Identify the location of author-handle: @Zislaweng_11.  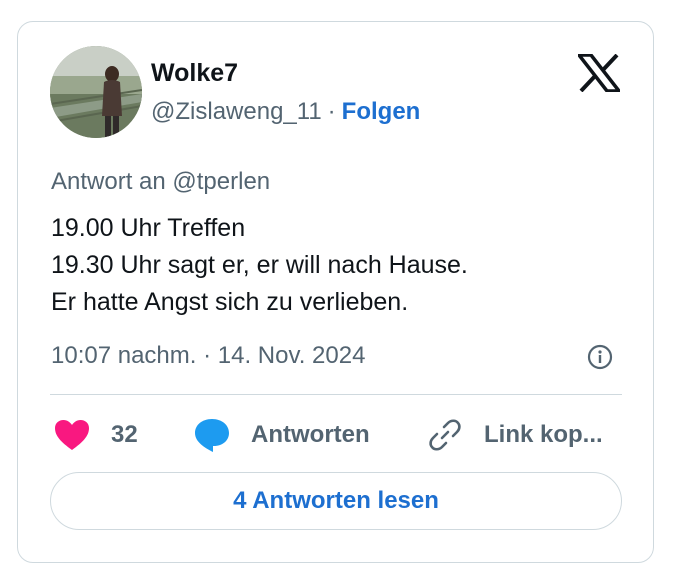
(236, 111).